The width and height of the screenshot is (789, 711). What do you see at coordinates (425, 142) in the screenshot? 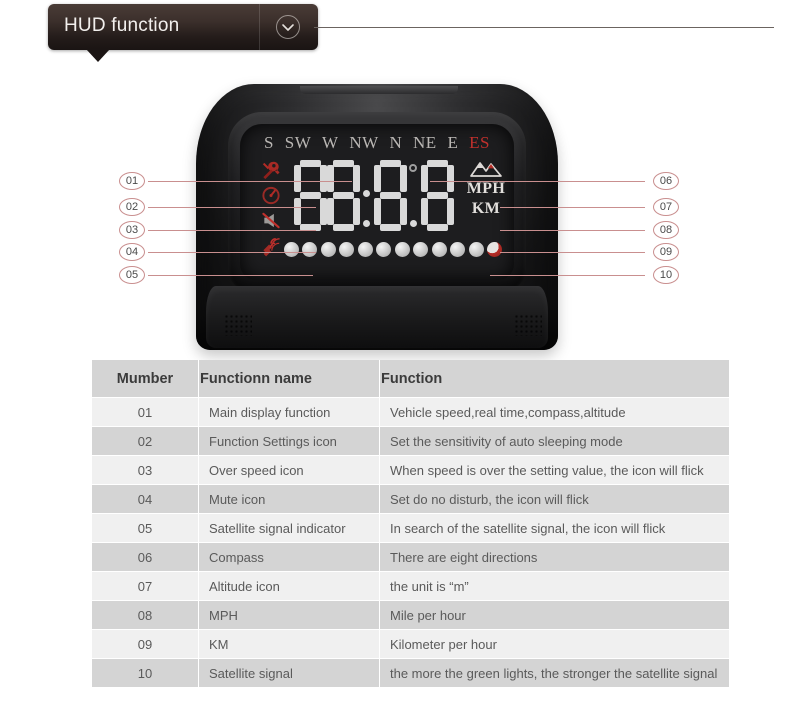
I see `compass-dir-ne: NE` at bounding box center [425, 142].